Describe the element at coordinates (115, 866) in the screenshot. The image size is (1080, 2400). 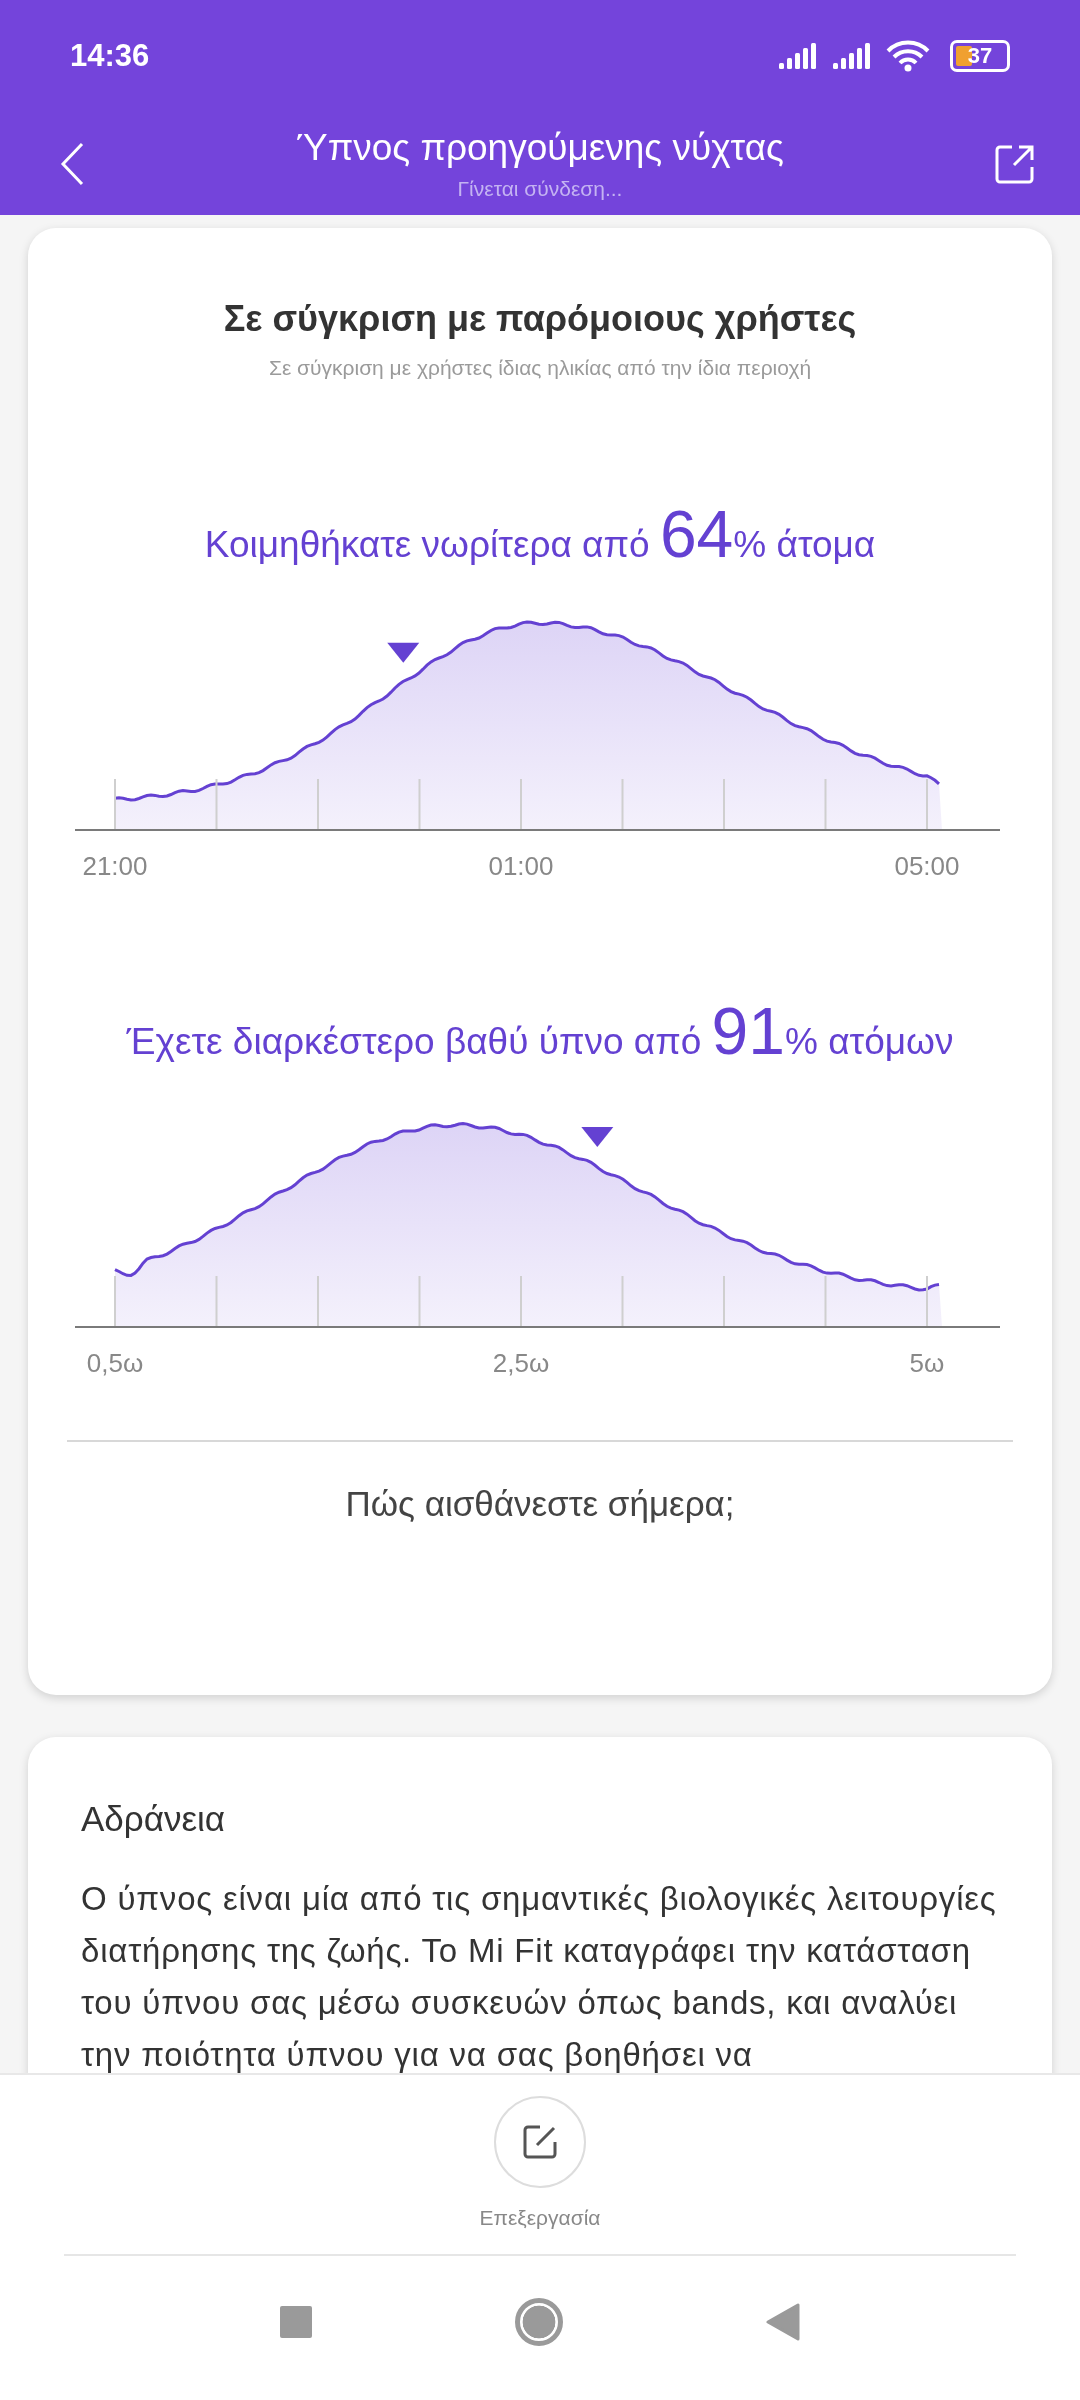
I see `axis-label: 21:00` at that location.